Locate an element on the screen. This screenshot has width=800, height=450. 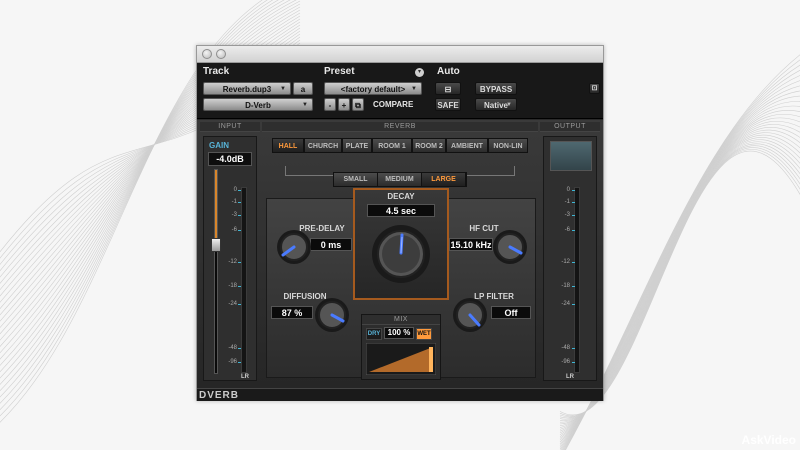
size-button-small: SMALL is located at coordinates (356, 179).